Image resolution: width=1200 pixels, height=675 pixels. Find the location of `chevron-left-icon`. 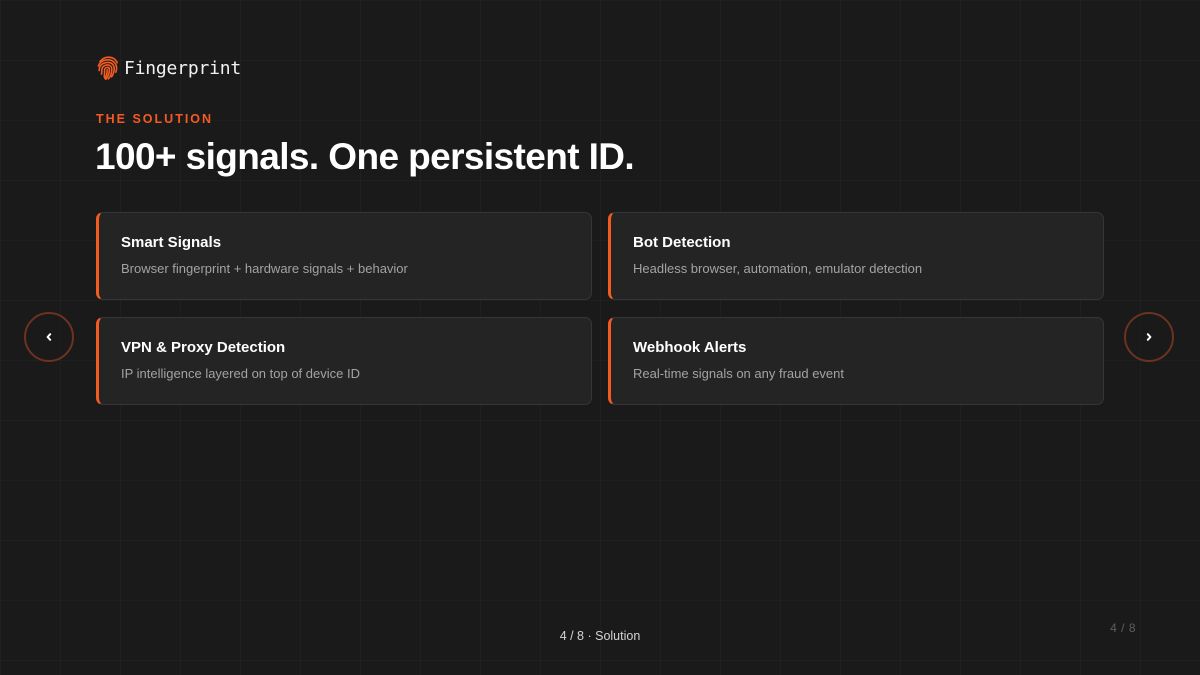

chevron-left-icon is located at coordinates (49, 337).